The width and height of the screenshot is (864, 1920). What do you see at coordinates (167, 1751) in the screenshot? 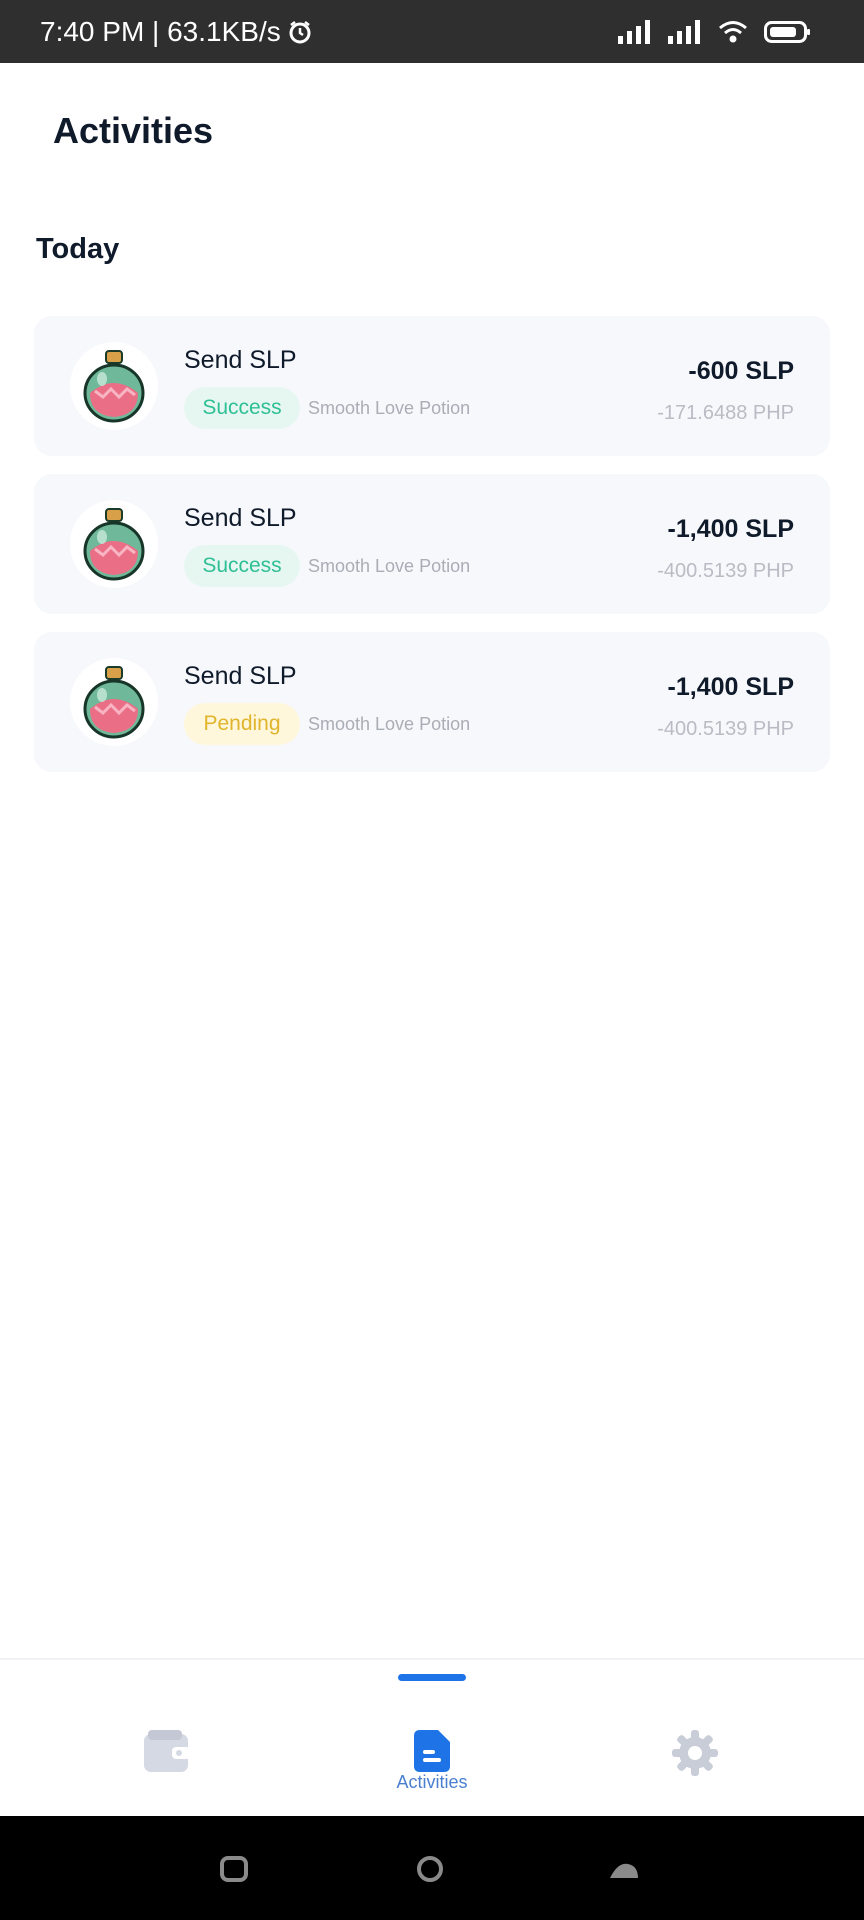
I see `wallet-icon` at bounding box center [167, 1751].